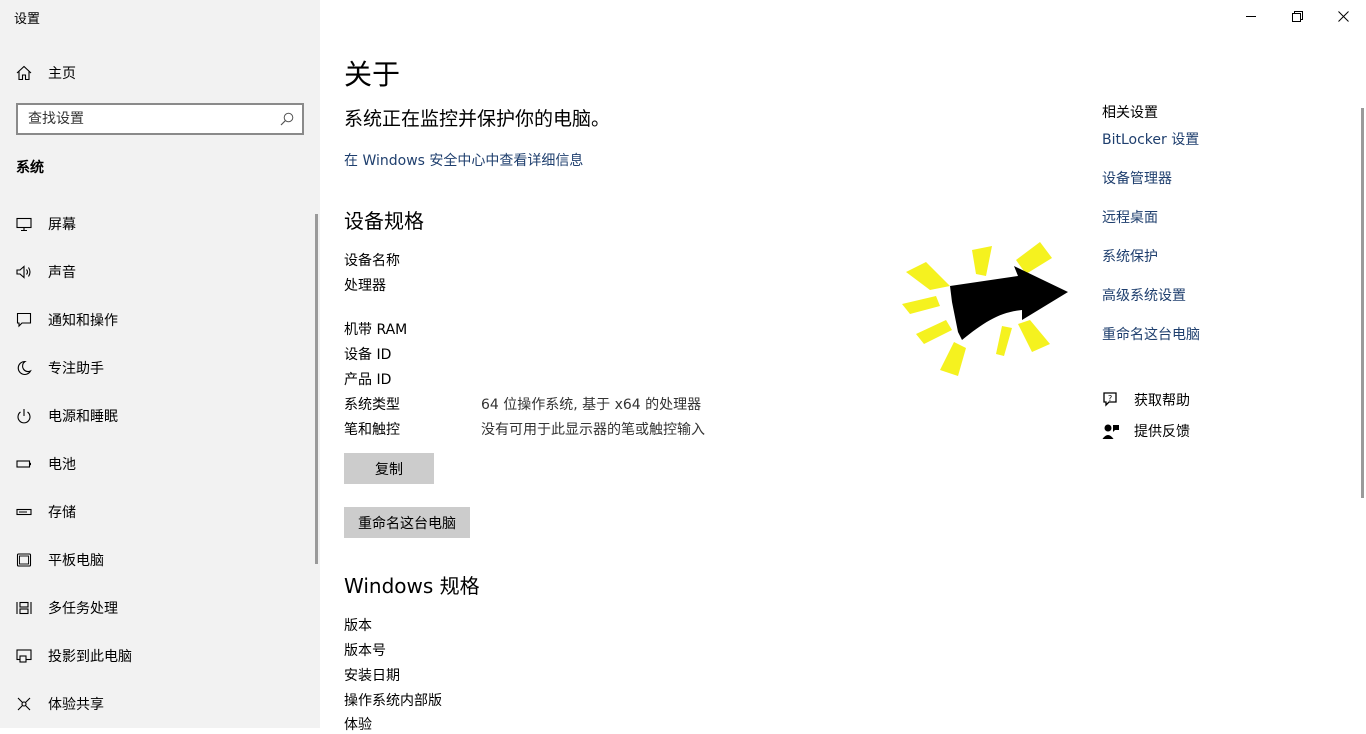  Describe the element at coordinates (389, 468) in the screenshot. I see `copy-button: 复制` at that location.